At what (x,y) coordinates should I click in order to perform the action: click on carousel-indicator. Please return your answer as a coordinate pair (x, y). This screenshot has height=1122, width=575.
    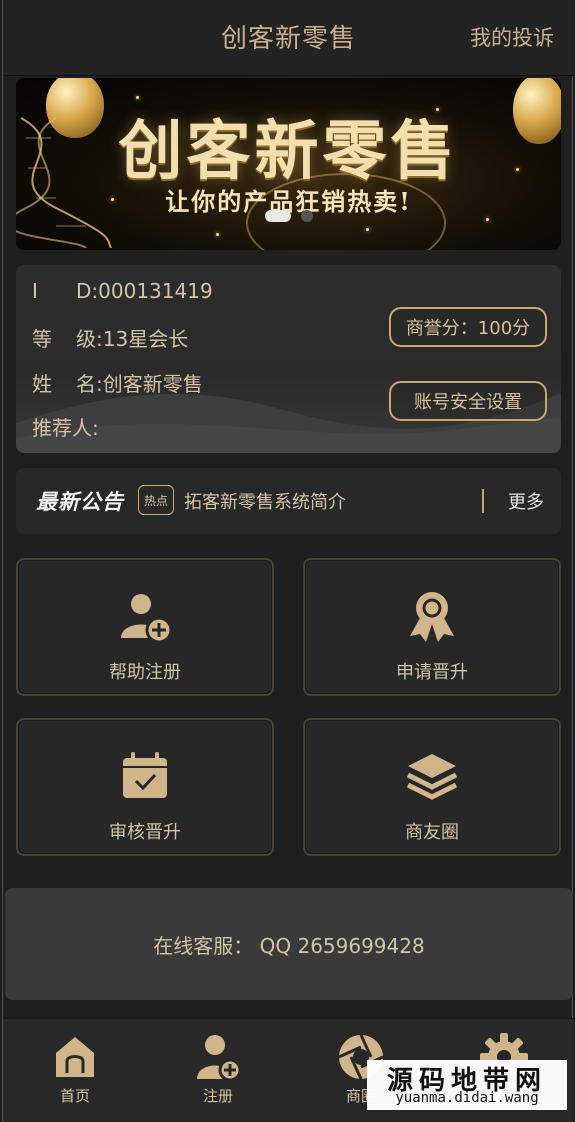
    Looking at the image, I should click on (288, 216).